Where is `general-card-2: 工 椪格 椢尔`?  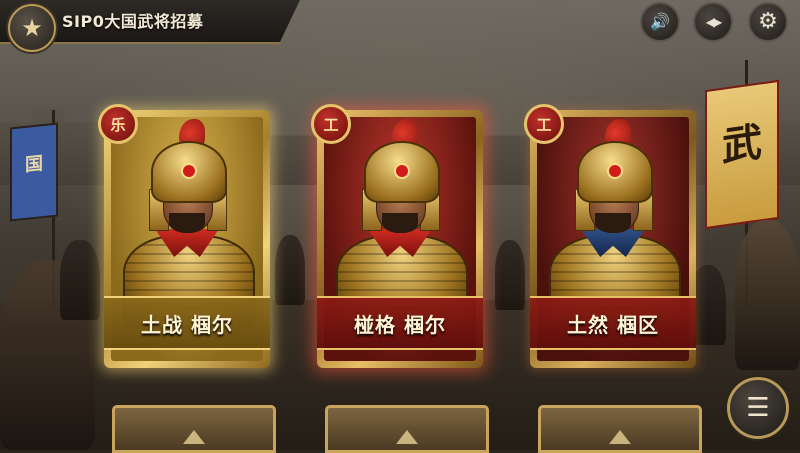
general-card-2: 工 椪格 椢尔 is located at coordinates (397, 236).